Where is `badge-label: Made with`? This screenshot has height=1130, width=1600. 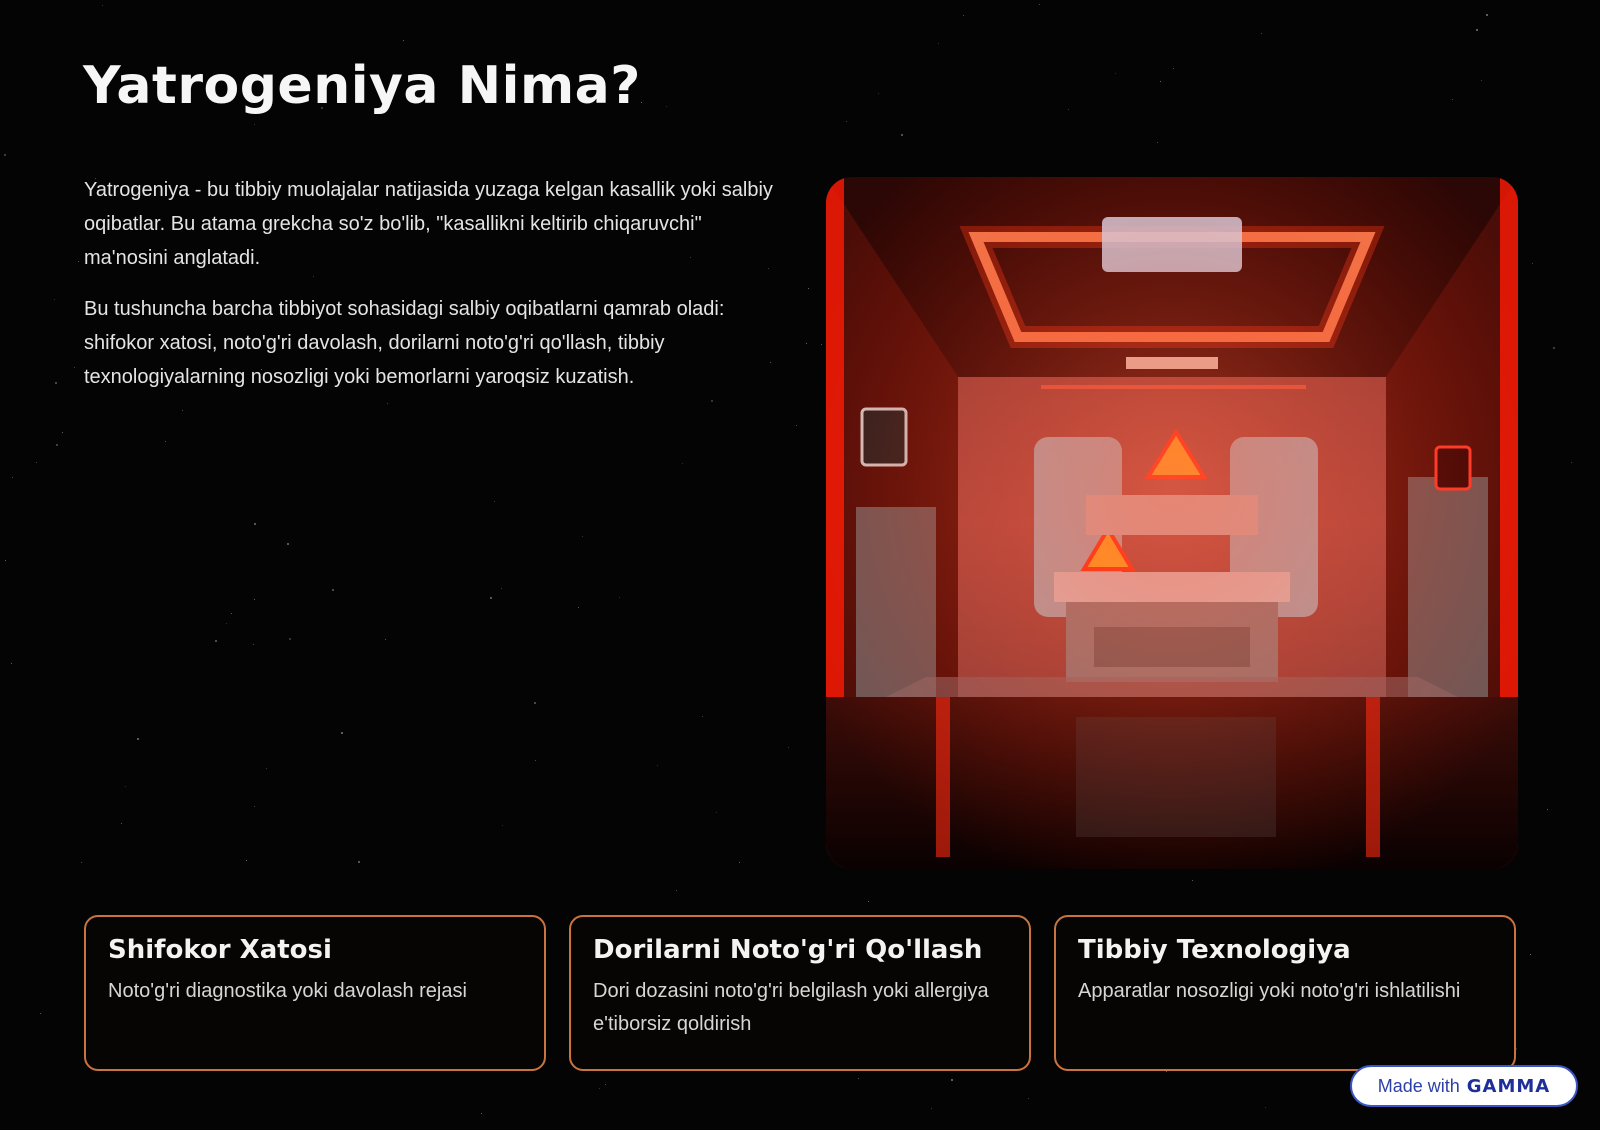 badge-label: Made with is located at coordinates (1418, 1085).